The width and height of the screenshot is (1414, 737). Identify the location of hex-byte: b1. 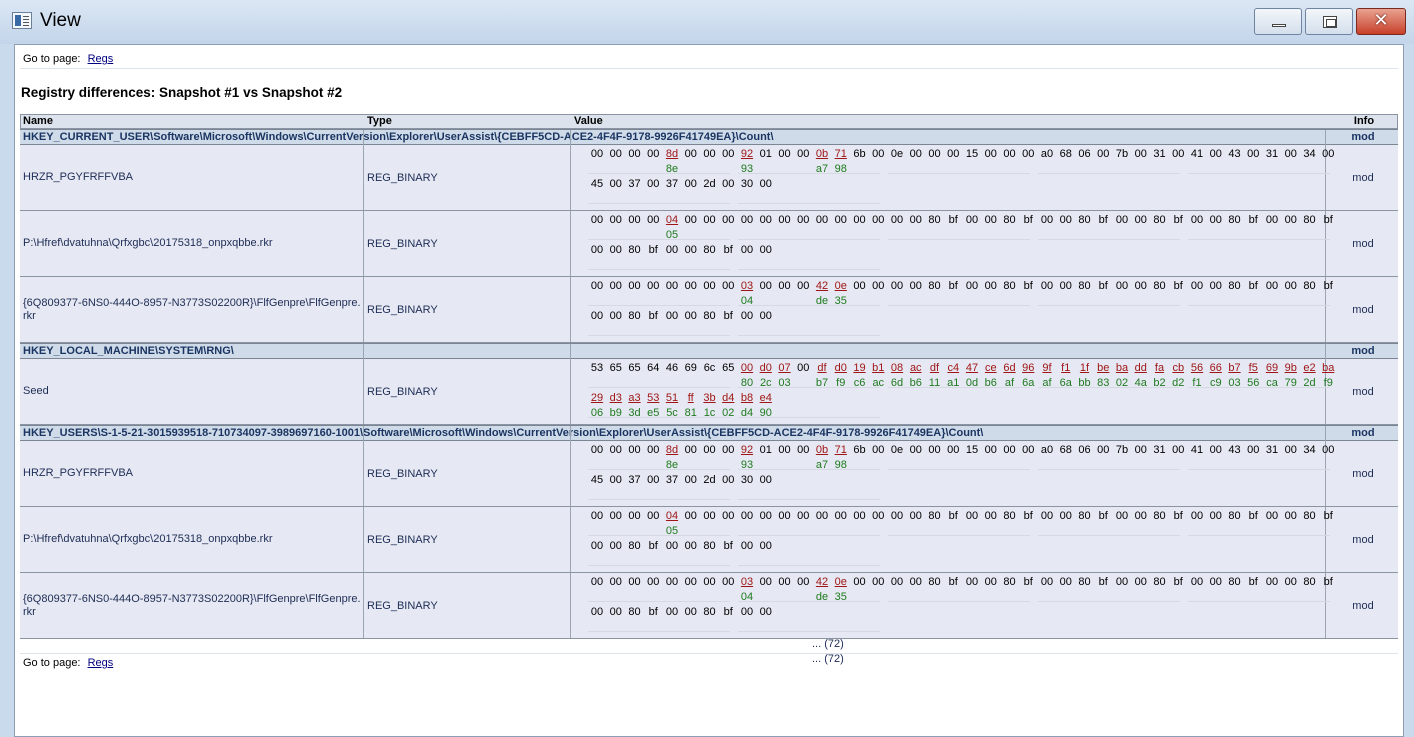
(878, 368).